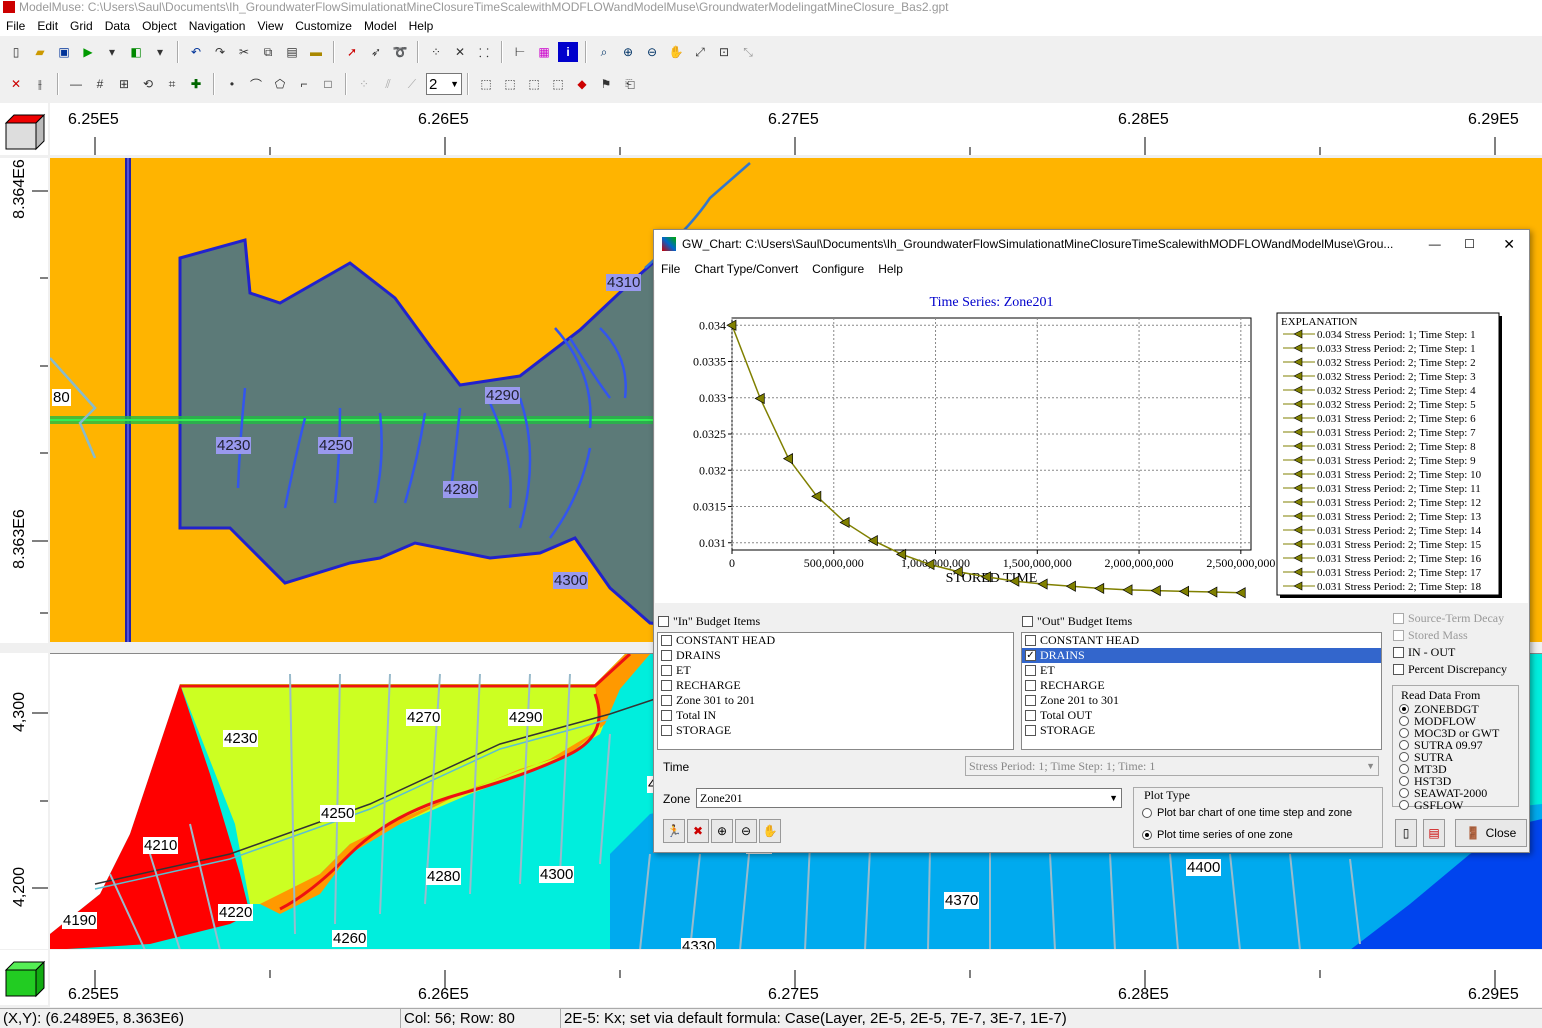  I want to click on list-item: STORAGE, so click(835, 730).